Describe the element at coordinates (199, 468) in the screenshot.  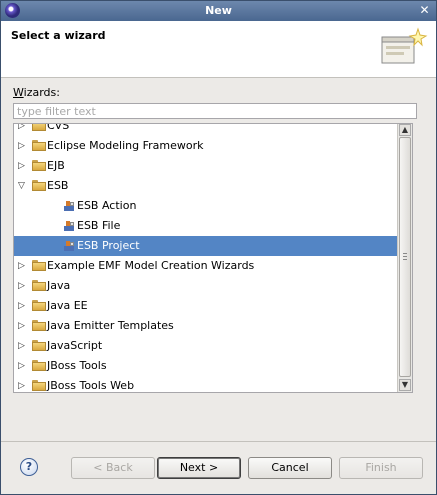
I see `next-button: Next >` at that location.